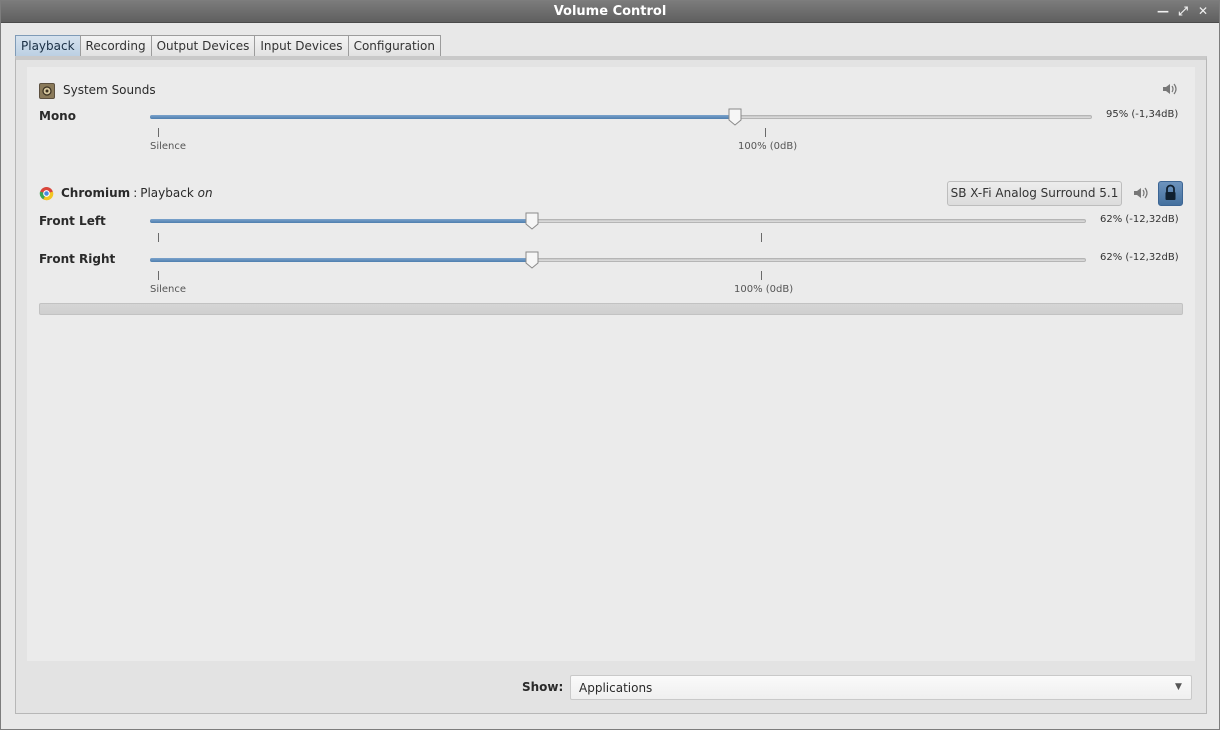 The width and height of the screenshot is (1220, 730). Describe the element at coordinates (881, 687) in the screenshot. I see `show-dropdown: Applications ▼` at that location.